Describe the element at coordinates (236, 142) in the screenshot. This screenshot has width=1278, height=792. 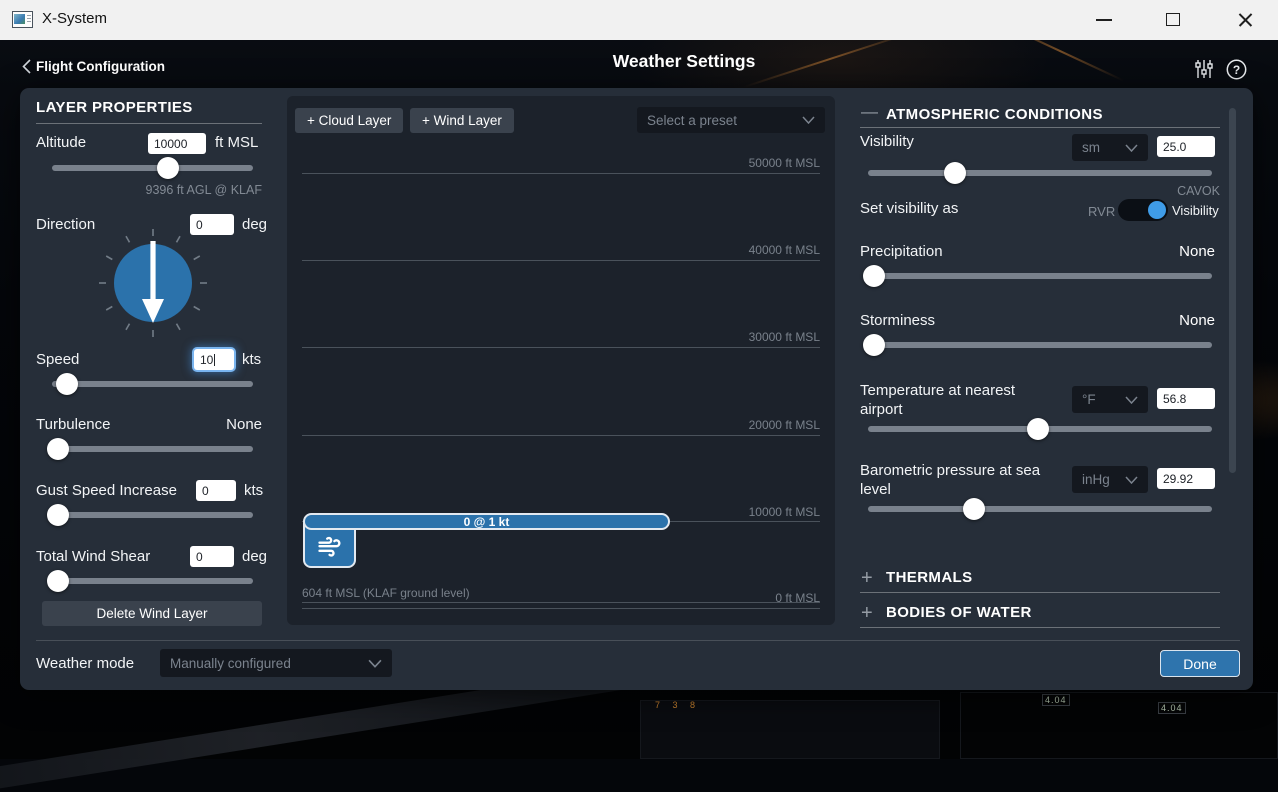
I see `altitude-unit: ft MSL` at that location.